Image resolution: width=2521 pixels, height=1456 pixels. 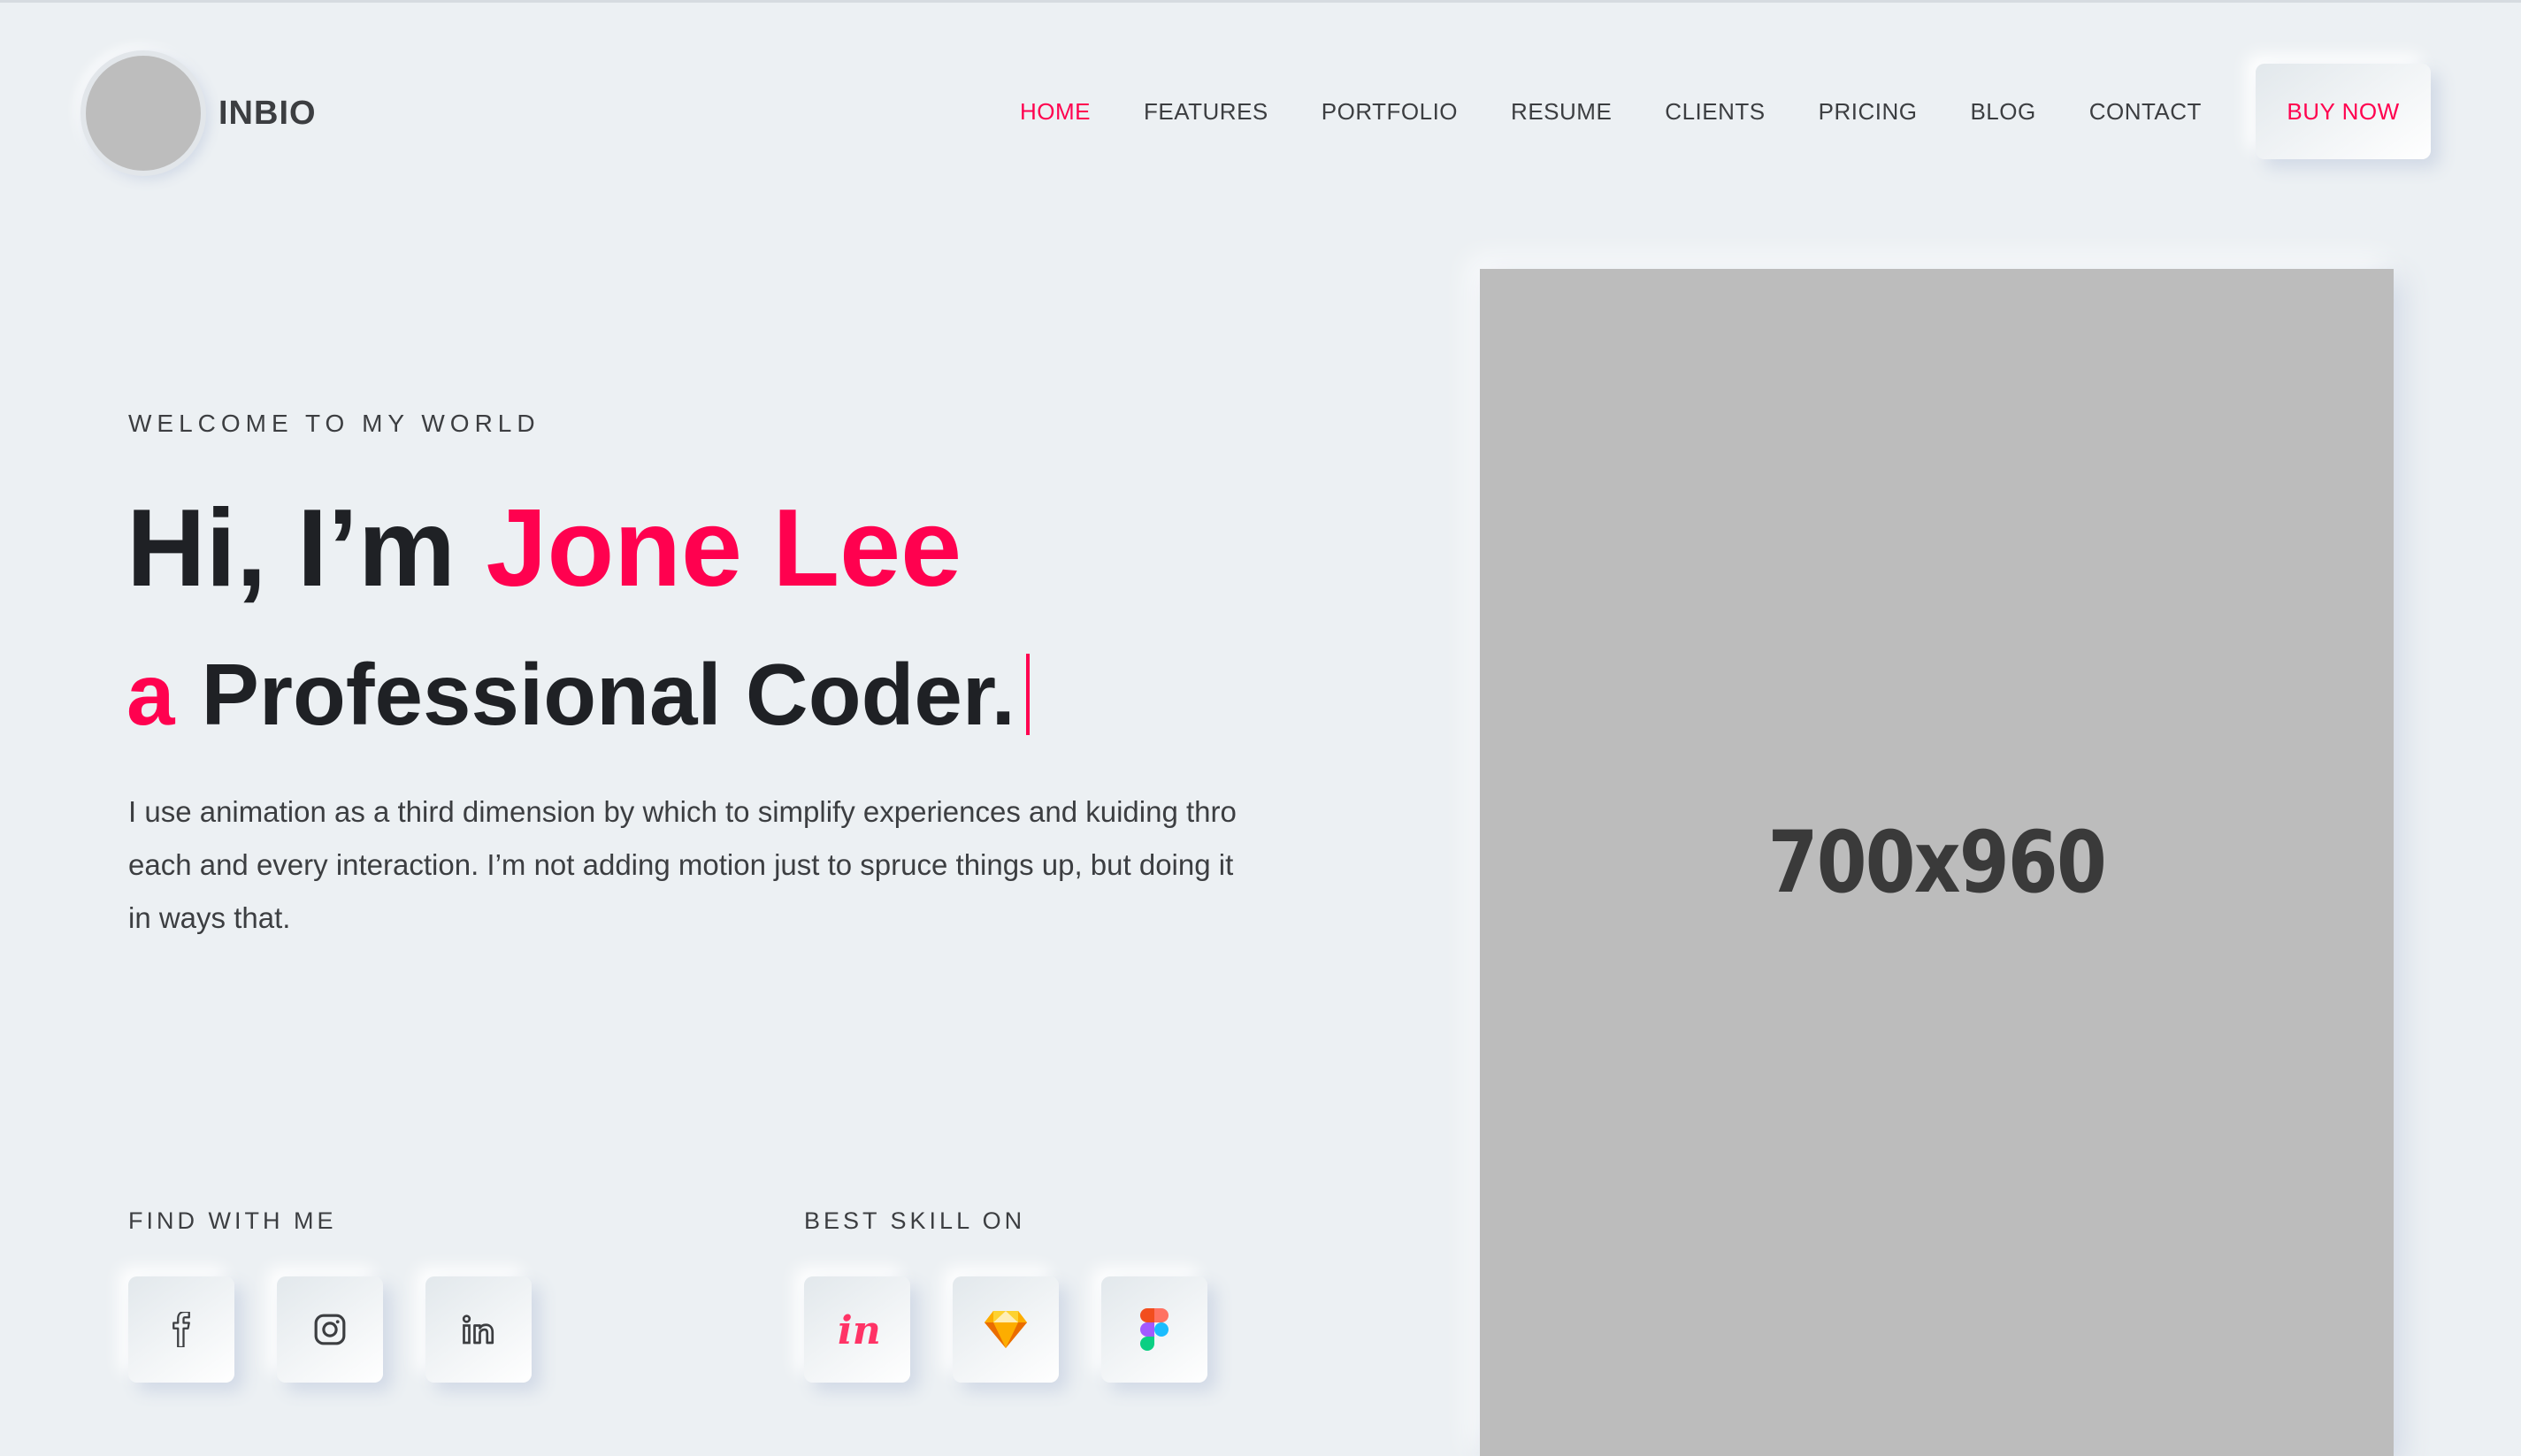 What do you see at coordinates (915, 1220) in the screenshot?
I see `best-skill-label: BEST SKILL ON` at bounding box center [915, 1220].